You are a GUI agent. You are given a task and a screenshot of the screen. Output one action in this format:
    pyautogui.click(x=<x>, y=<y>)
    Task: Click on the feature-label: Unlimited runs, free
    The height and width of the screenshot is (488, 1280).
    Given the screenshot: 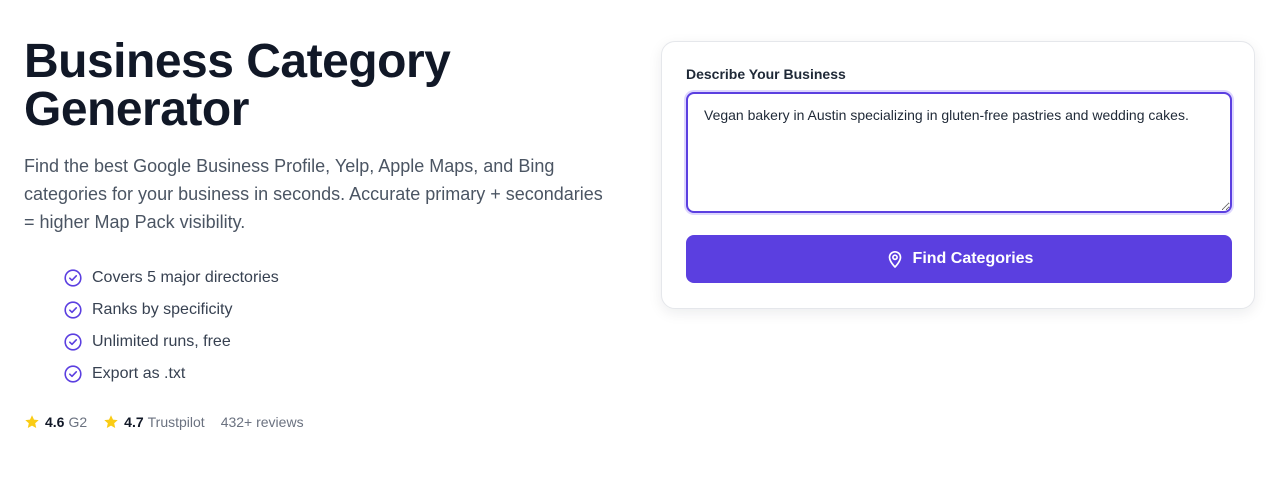 What is the action you would take?
    pyautogui.click(x=161, y=341)
    